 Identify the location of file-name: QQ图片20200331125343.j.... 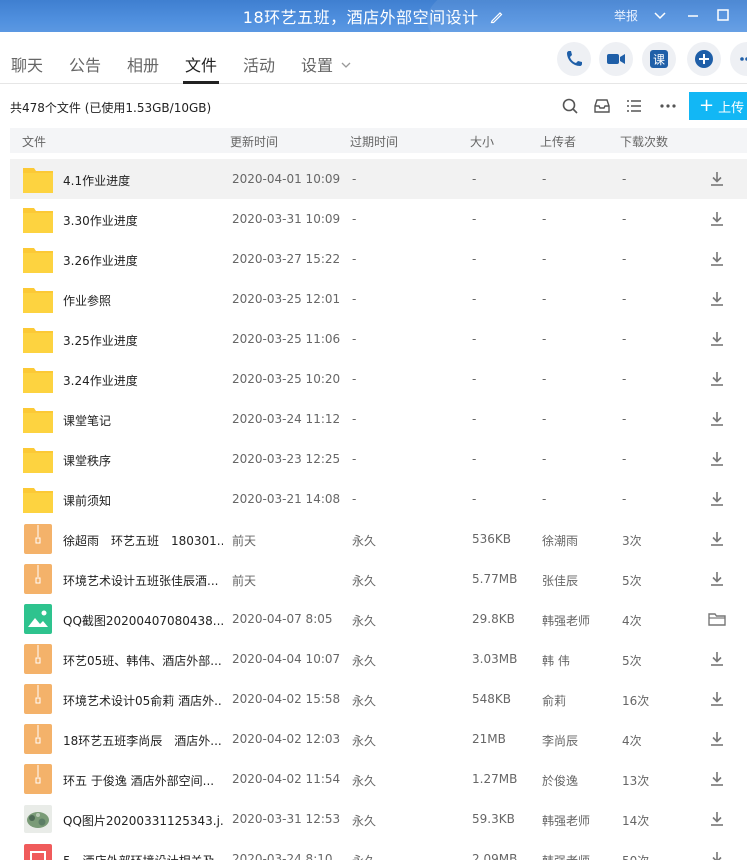
(143, 820).